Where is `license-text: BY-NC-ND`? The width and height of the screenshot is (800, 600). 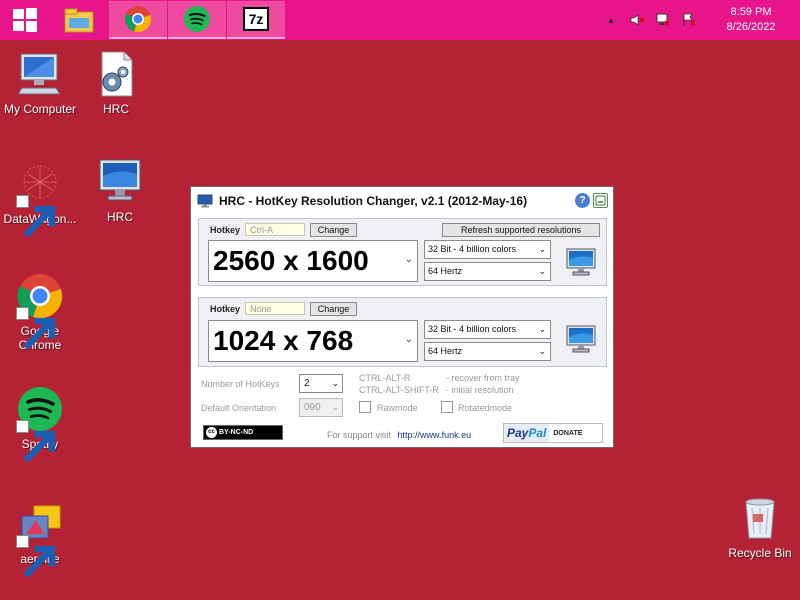
license-text: BY-NC-ND is located at coordinates (236, 432).